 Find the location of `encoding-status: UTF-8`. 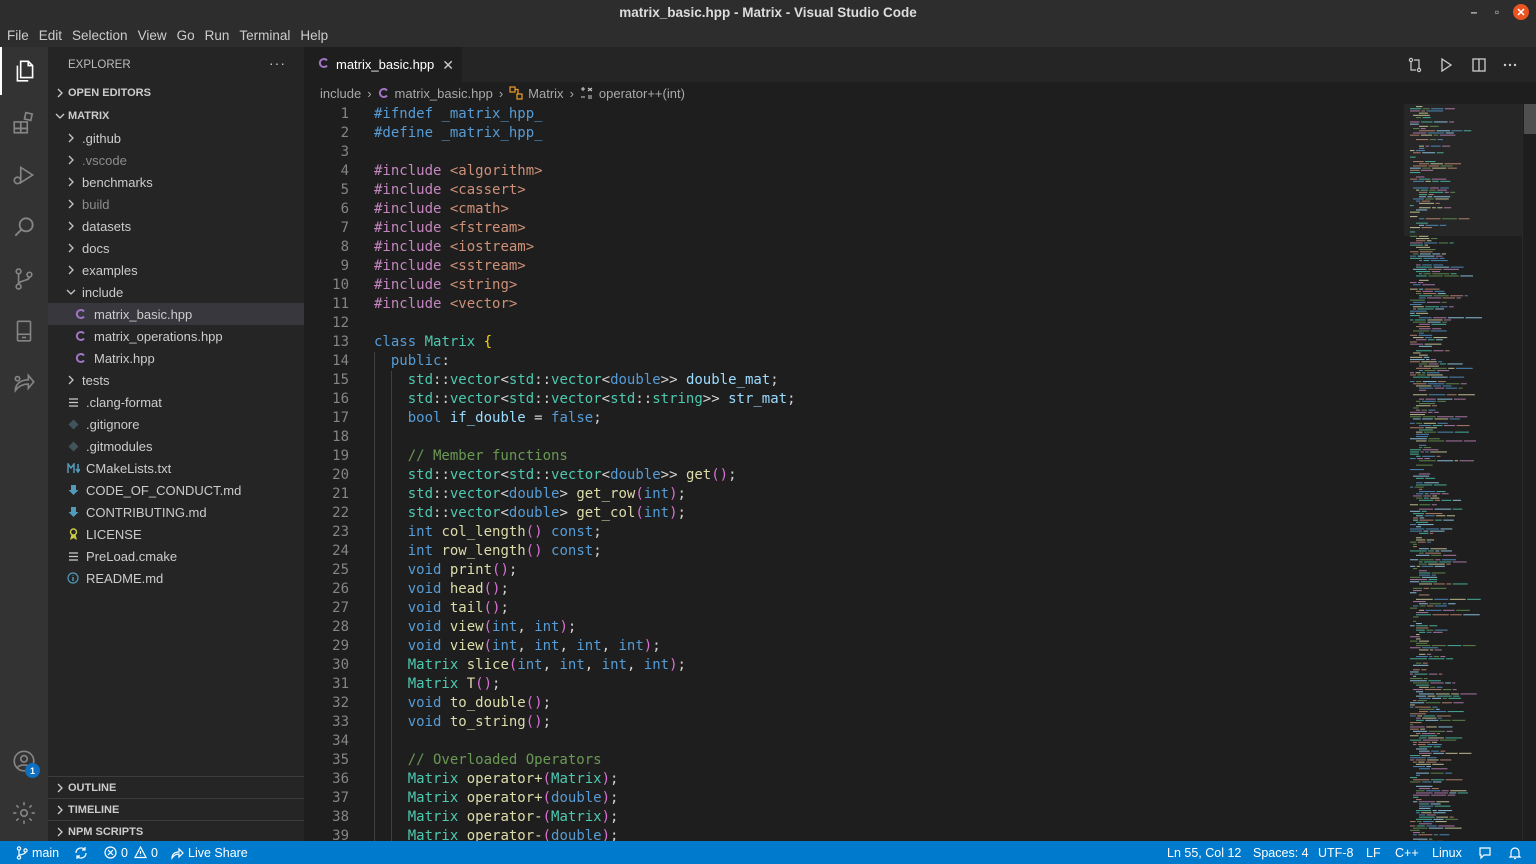

encoding-status: UTF-8 is located at coordinates (1335, 852).